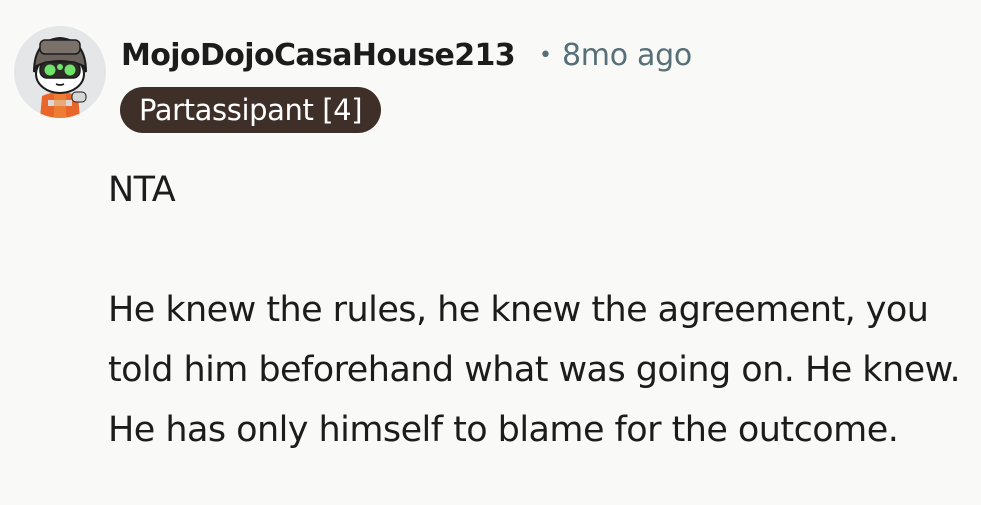 Image resolution: width=981 pixels, height=505 pixels. I want to click on avatar, so click(60, 72).